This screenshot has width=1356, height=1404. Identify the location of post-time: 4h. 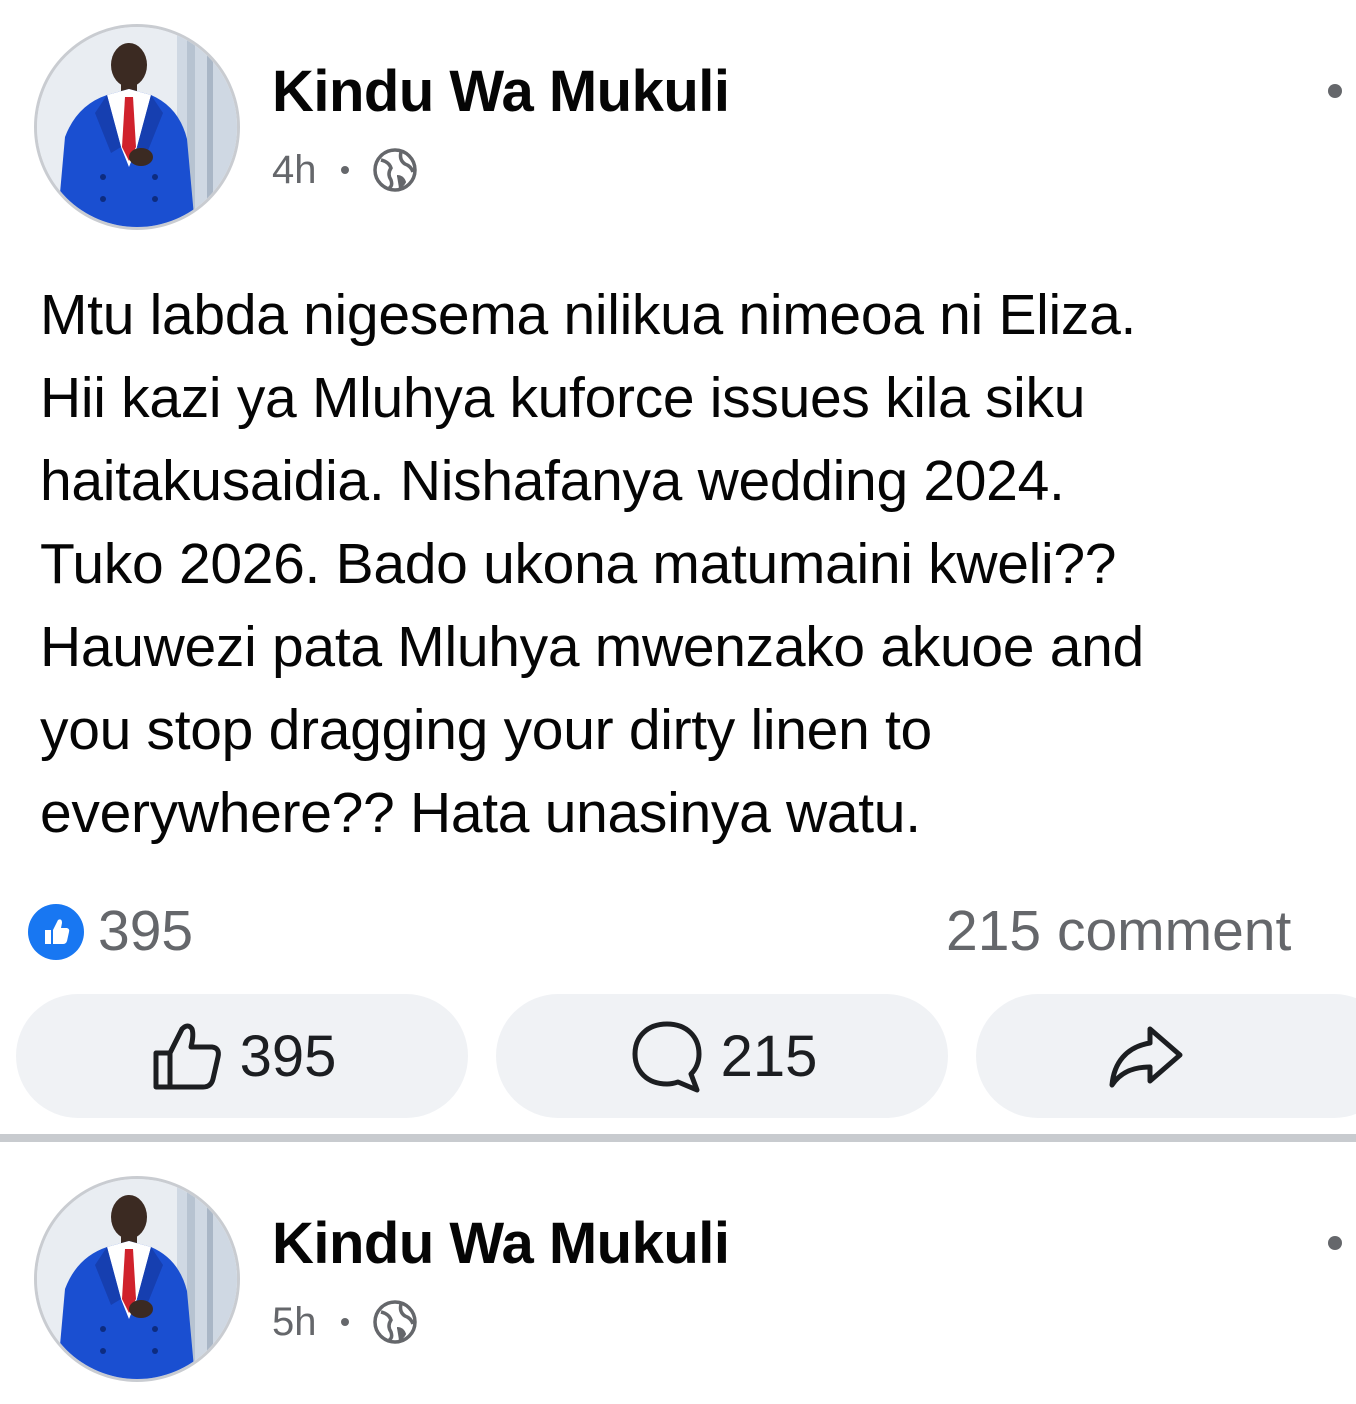
(294, 170).